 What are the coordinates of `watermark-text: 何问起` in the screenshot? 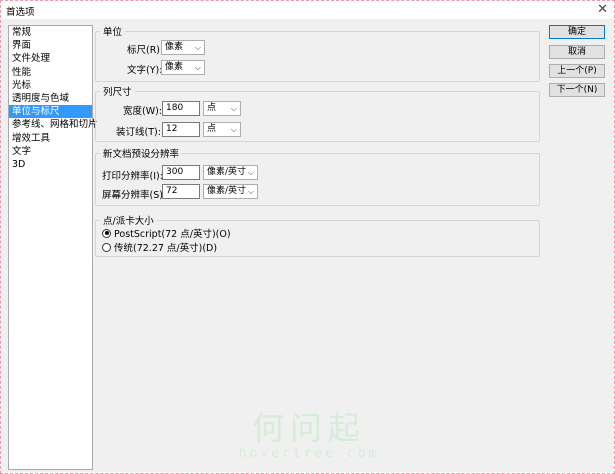 It's located at (308, 428).